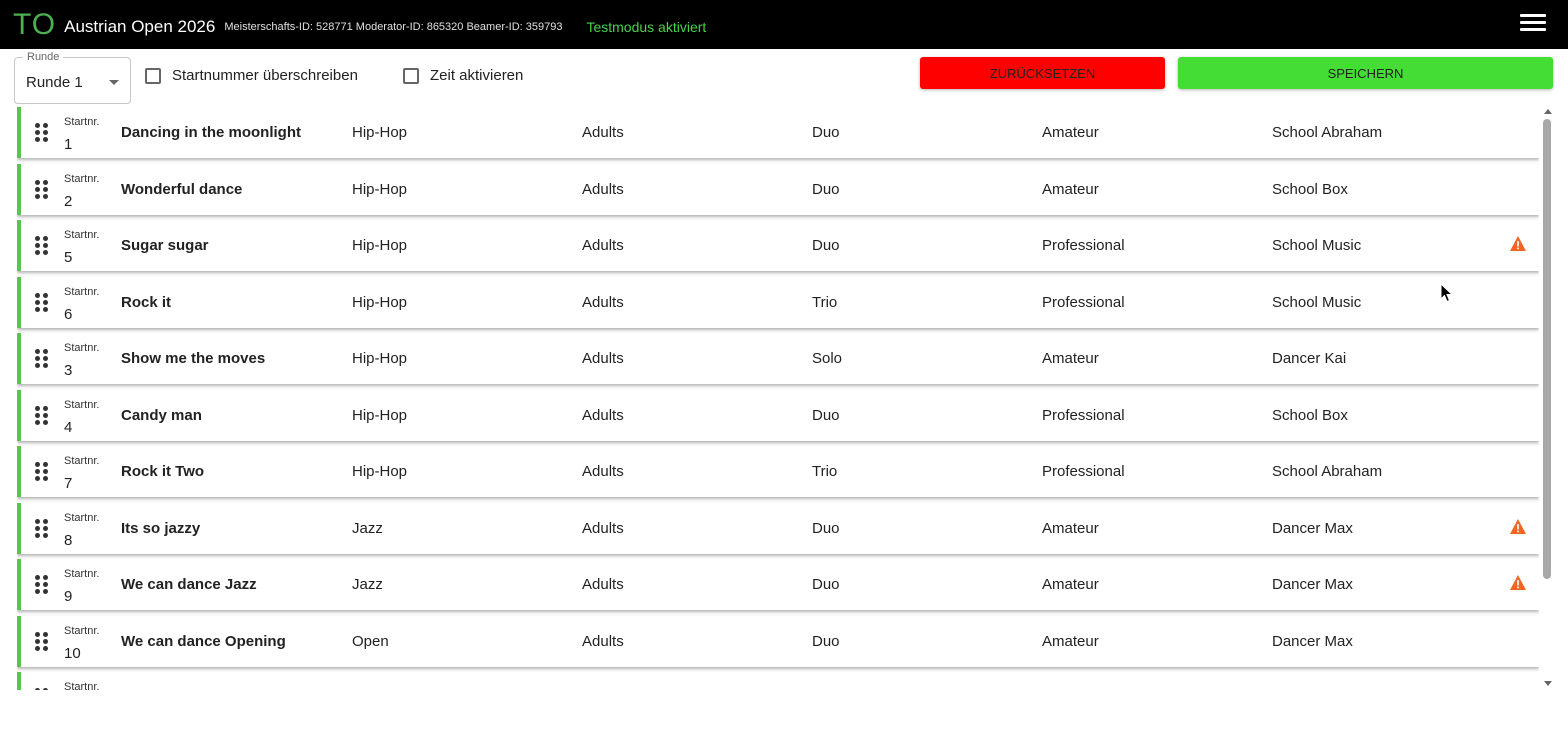 Image resolution: width=1568 pixels, height=732 pixels. What do you see at coordinates (477, 75) in the screenshot?
I see `activate-time-label: Zeit aktivieren` at bounding box center [477, 75].